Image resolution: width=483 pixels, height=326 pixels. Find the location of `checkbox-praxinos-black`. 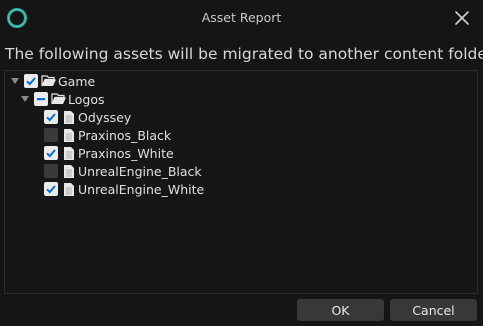

checkbox-praxinos-black is located at coordinates (51, 135).